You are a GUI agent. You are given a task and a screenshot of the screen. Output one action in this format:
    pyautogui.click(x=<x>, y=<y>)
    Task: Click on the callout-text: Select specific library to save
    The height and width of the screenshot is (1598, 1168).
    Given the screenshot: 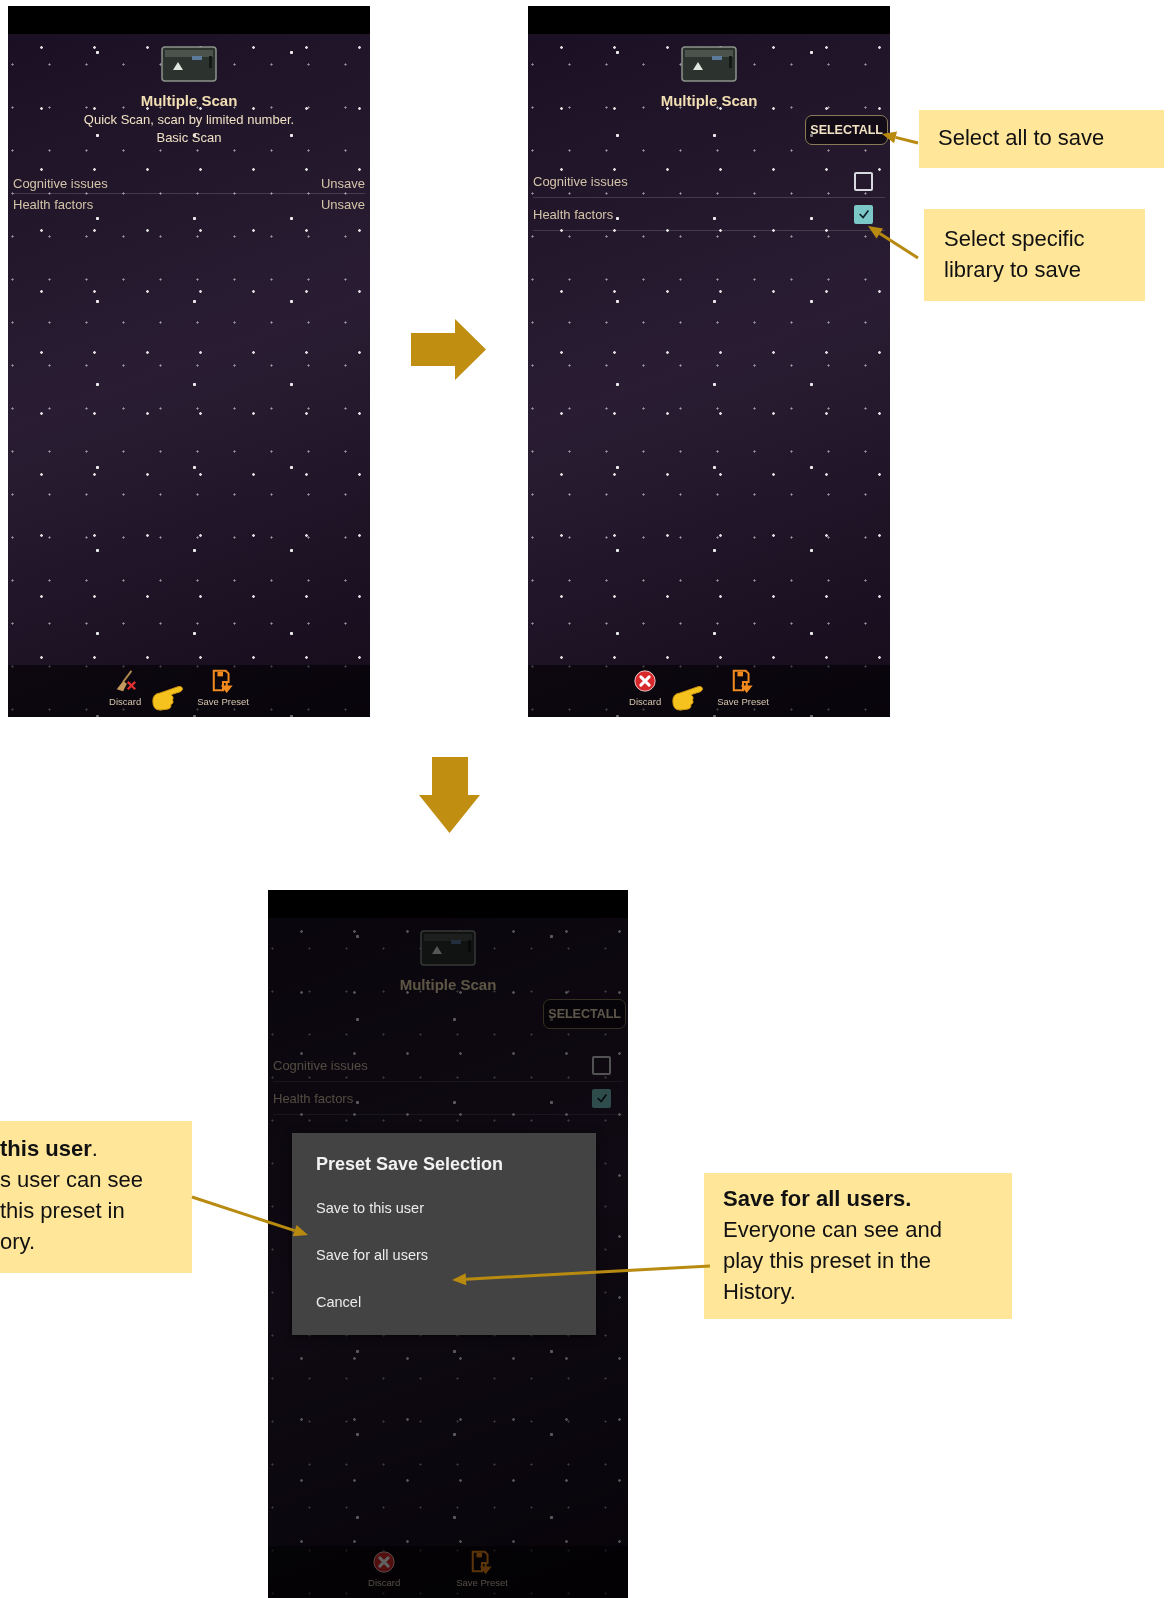 What is the action you would take?
    pyautogui.click(x=1015, y=254)
    